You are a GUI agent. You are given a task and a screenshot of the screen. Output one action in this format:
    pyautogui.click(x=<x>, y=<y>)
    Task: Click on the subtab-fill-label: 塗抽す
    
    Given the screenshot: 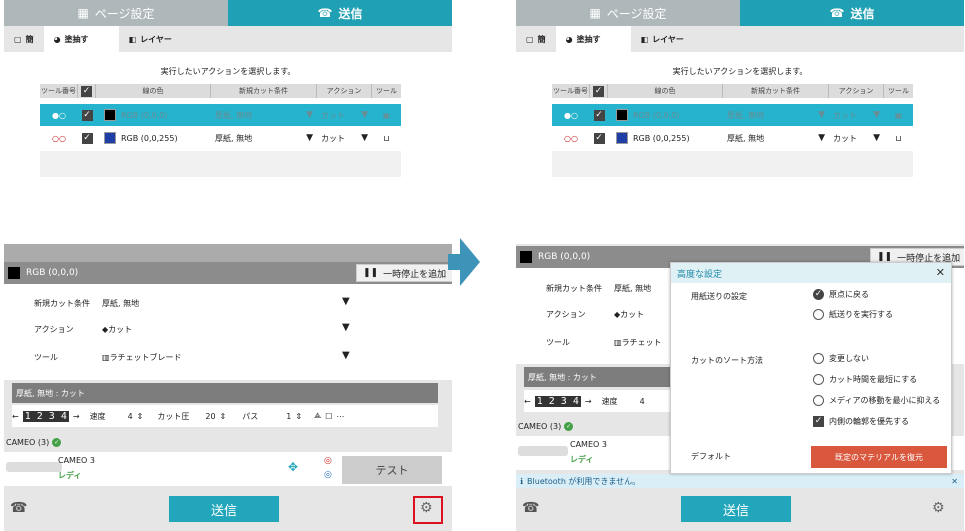 What is the action you would take?
    pyautogui.click(x=588, y=39)
    